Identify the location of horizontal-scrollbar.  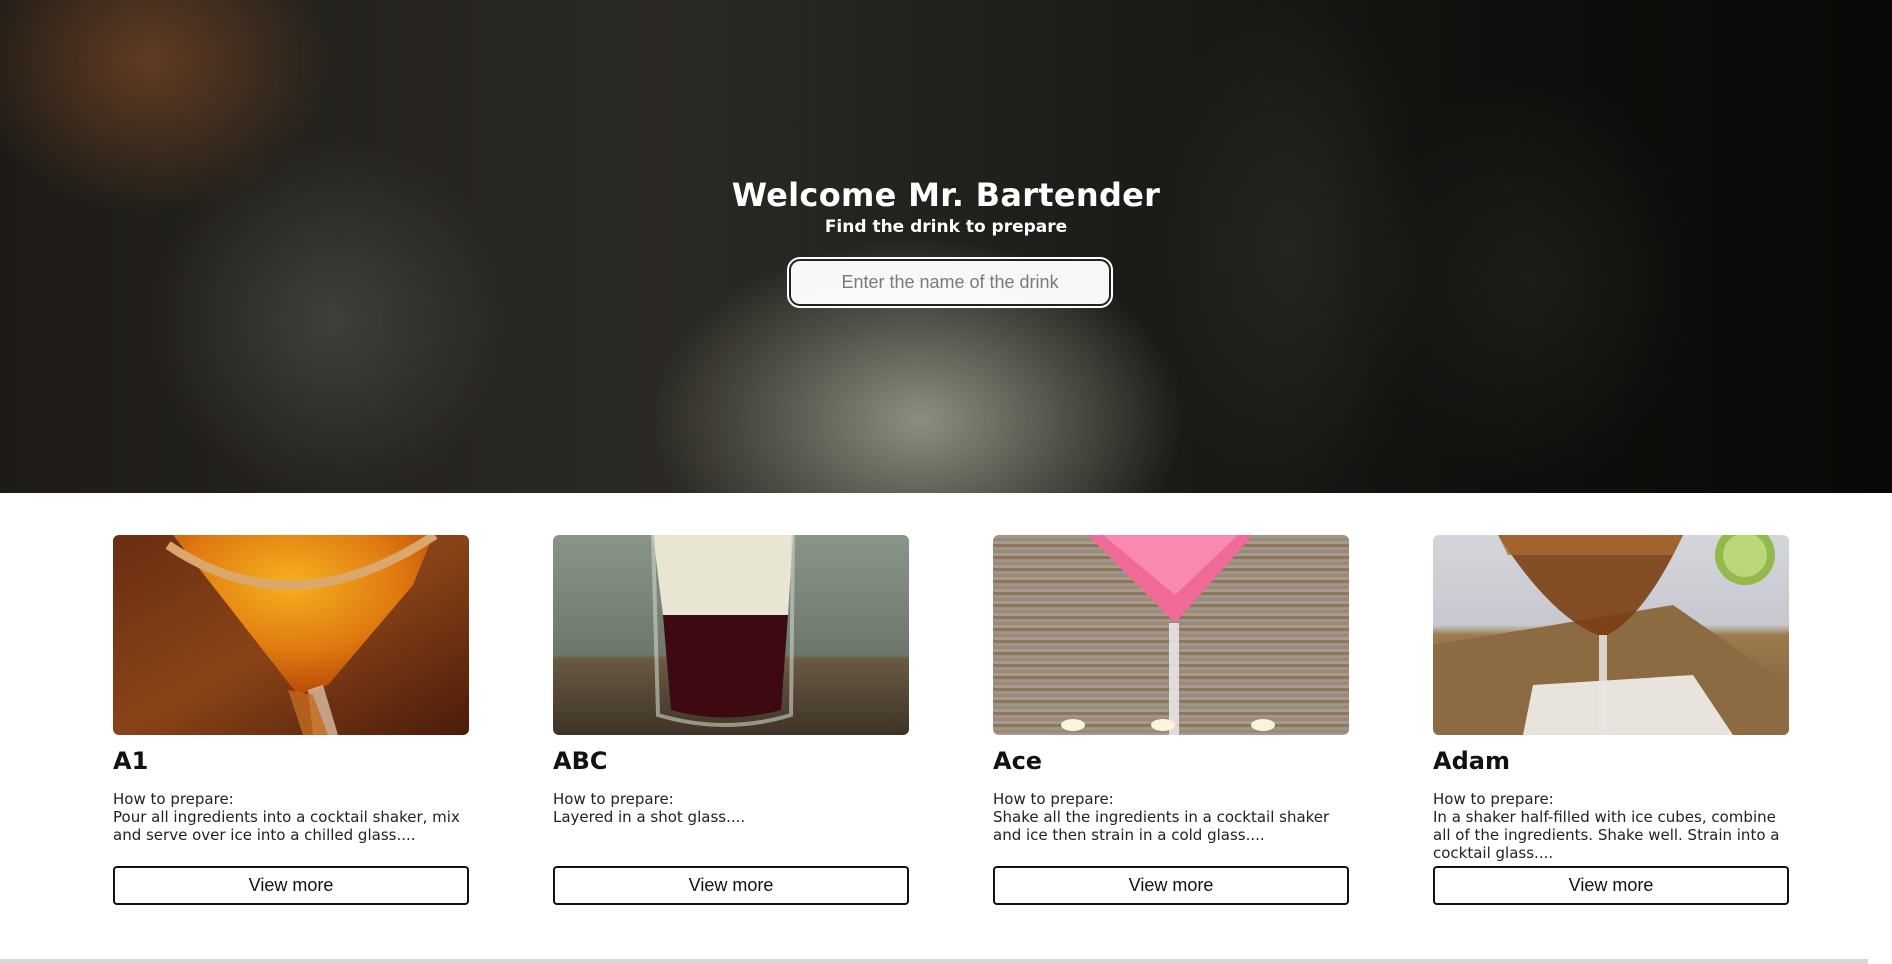
(934, 961).